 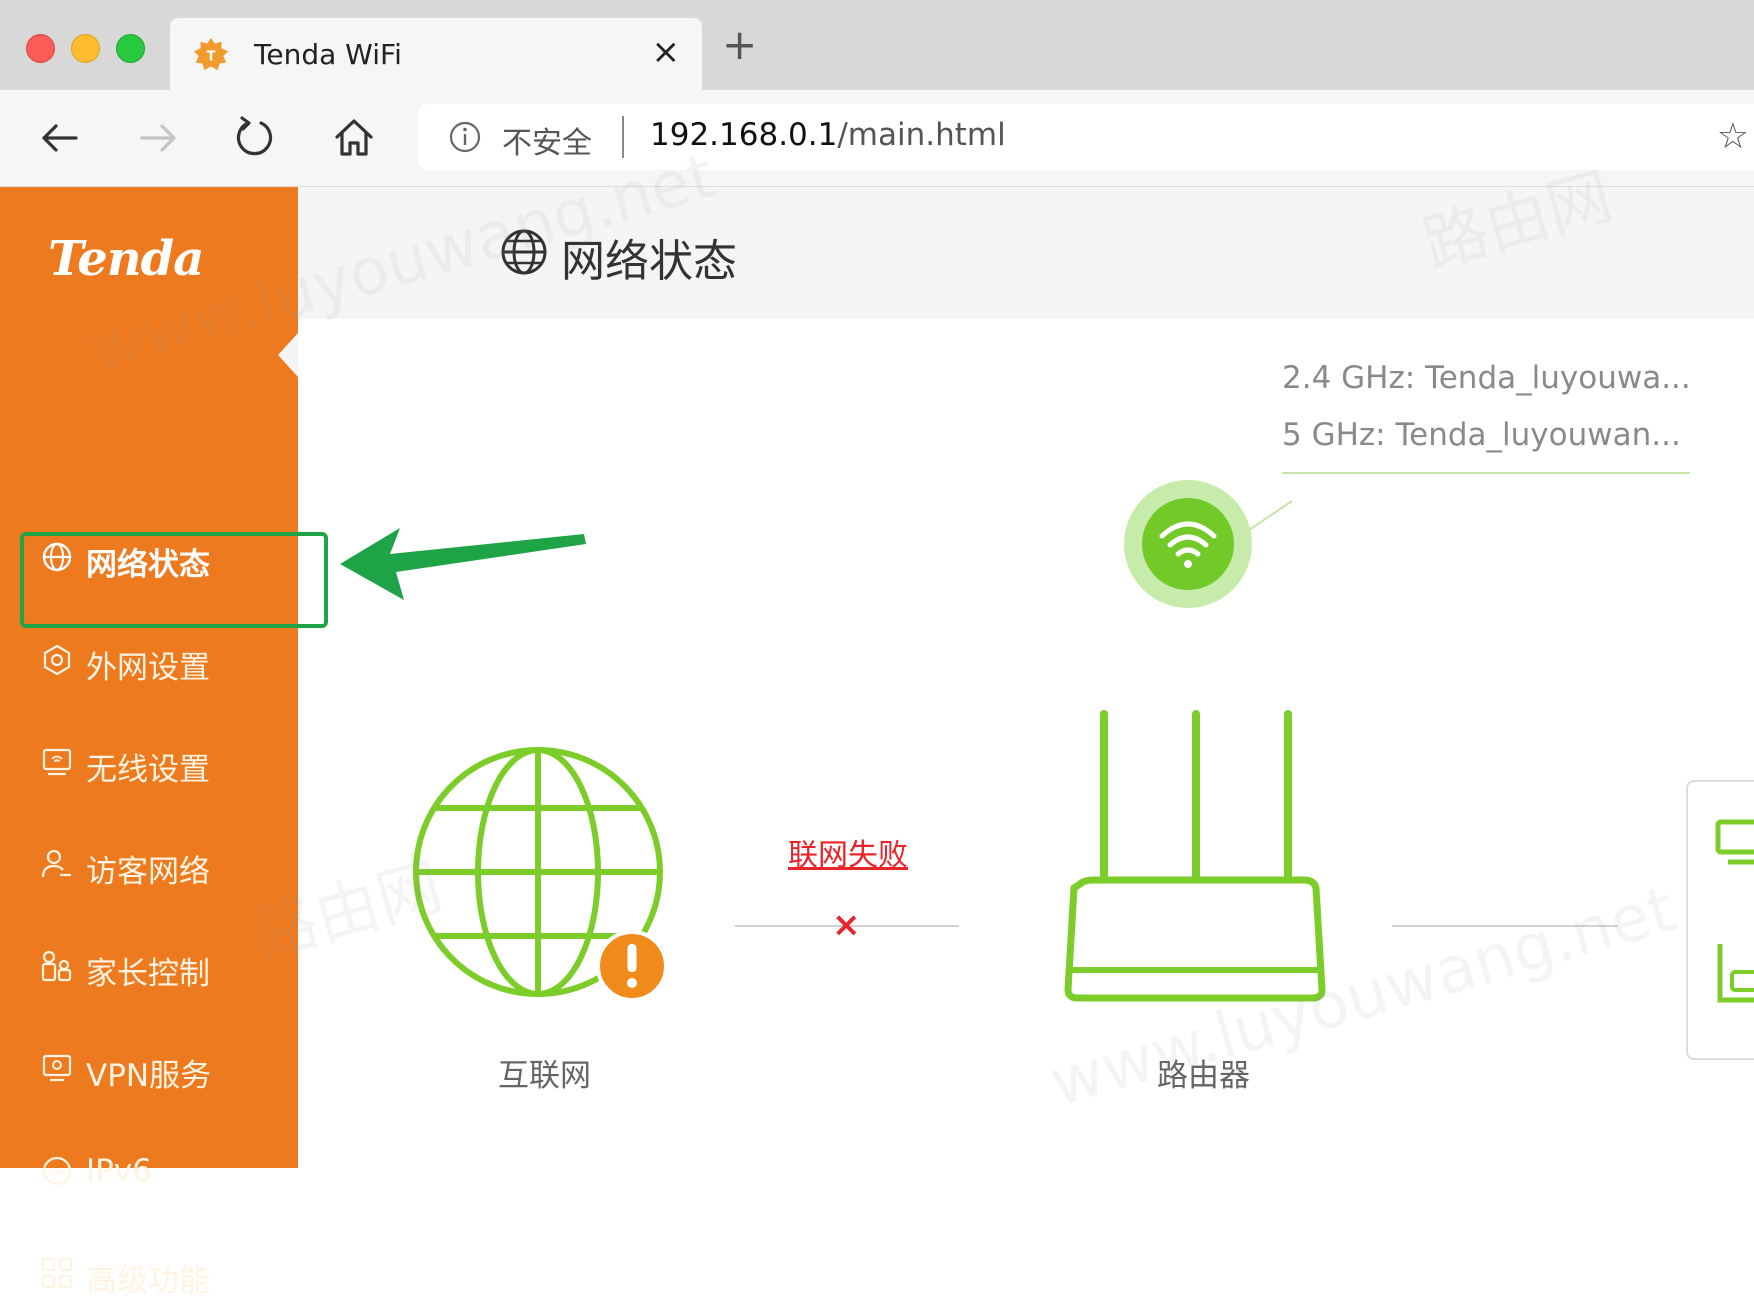 I want to click on tab-close-button: ×, so click(x=666, y=52).